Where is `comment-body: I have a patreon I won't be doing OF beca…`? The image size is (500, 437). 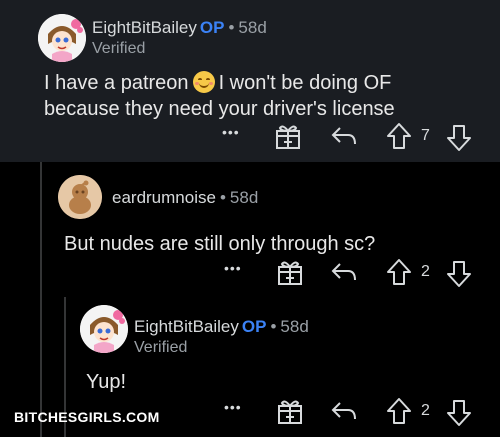
comment-body: I have a patreon I won't be doing OF beca… is located at coordinates (269, 96).